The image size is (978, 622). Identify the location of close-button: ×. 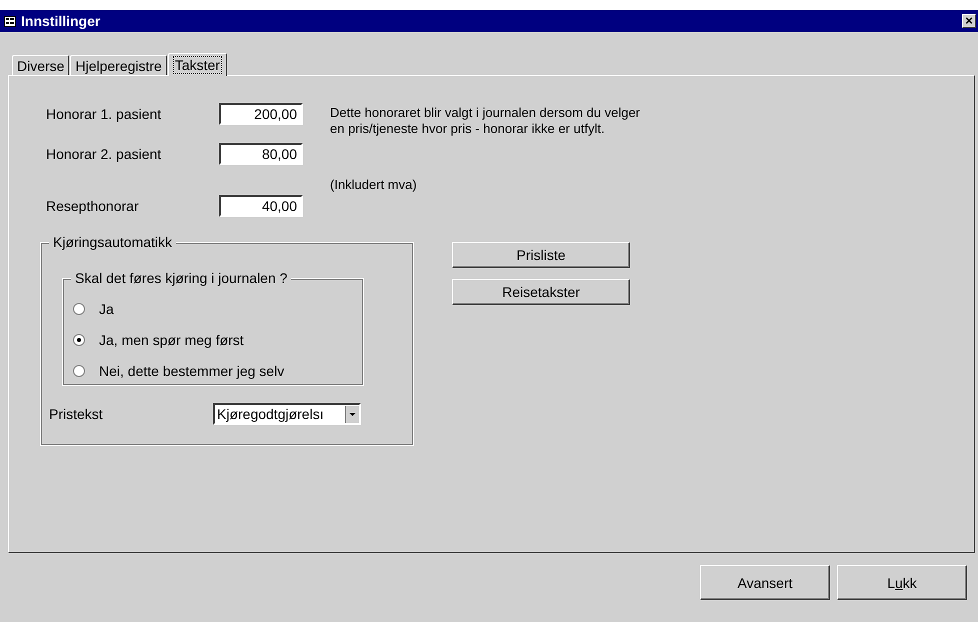
(969, 21).